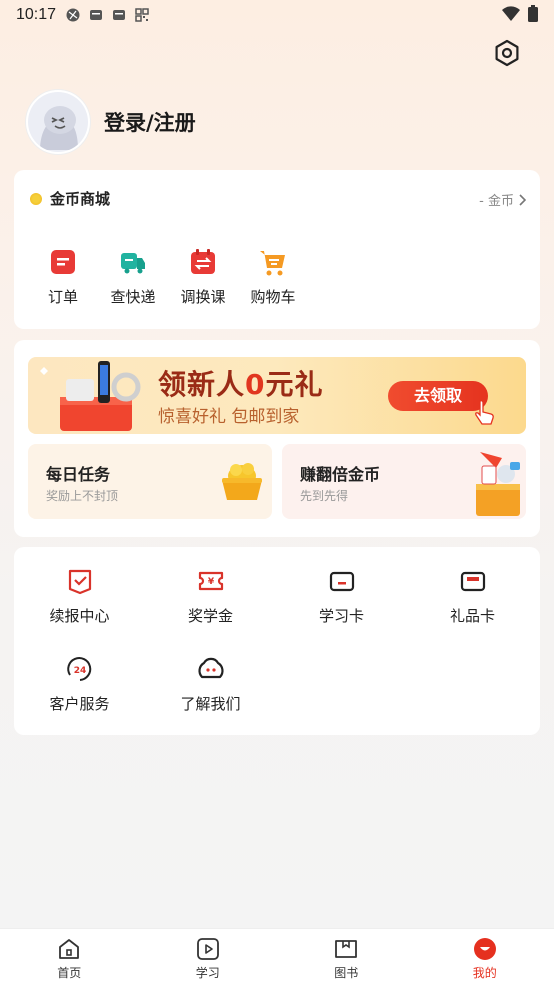  I want to click on tab-me: 我的, so click(485, 957).